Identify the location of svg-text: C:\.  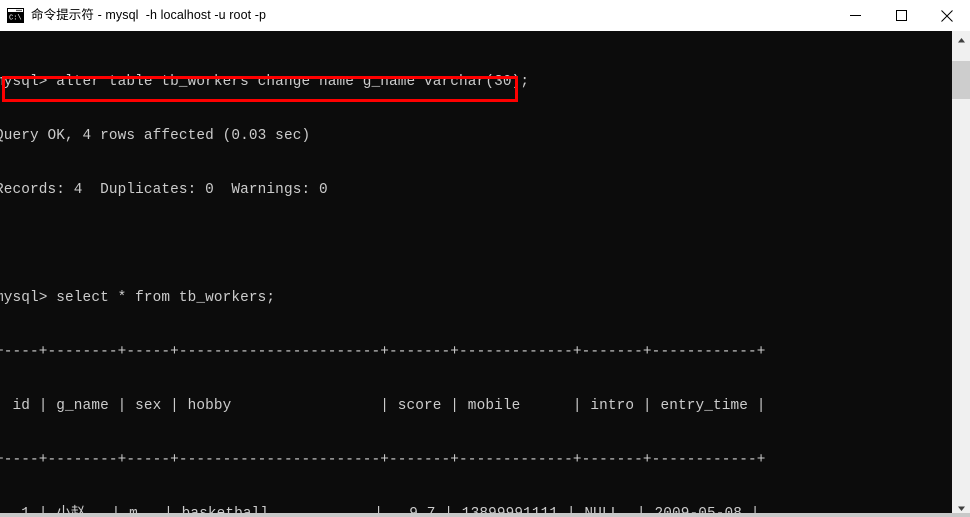
(15, 18).